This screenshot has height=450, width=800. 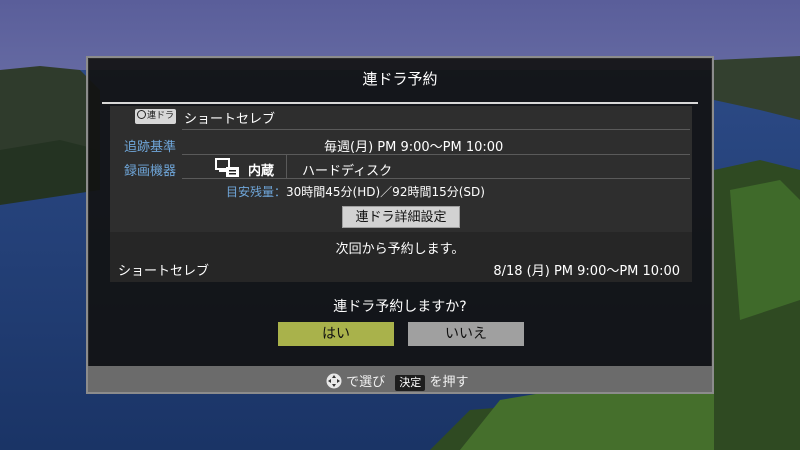 I want to click on dialog-title: 連ドラ予約, so click(x=400, y=79).